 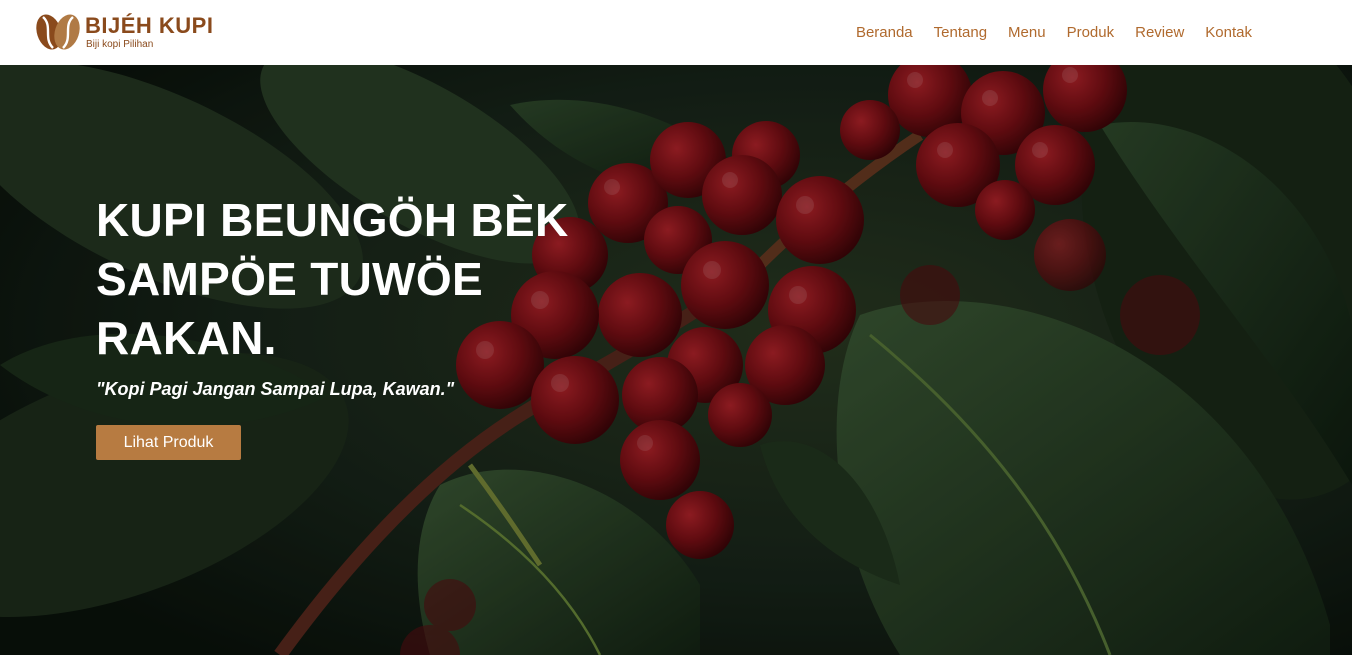 What do you see at coordinates (332, 220) in the screenshot?
I see `hero-title-line: KUPI BEUNGÖH BÈK` at bounding box center [332, 220].